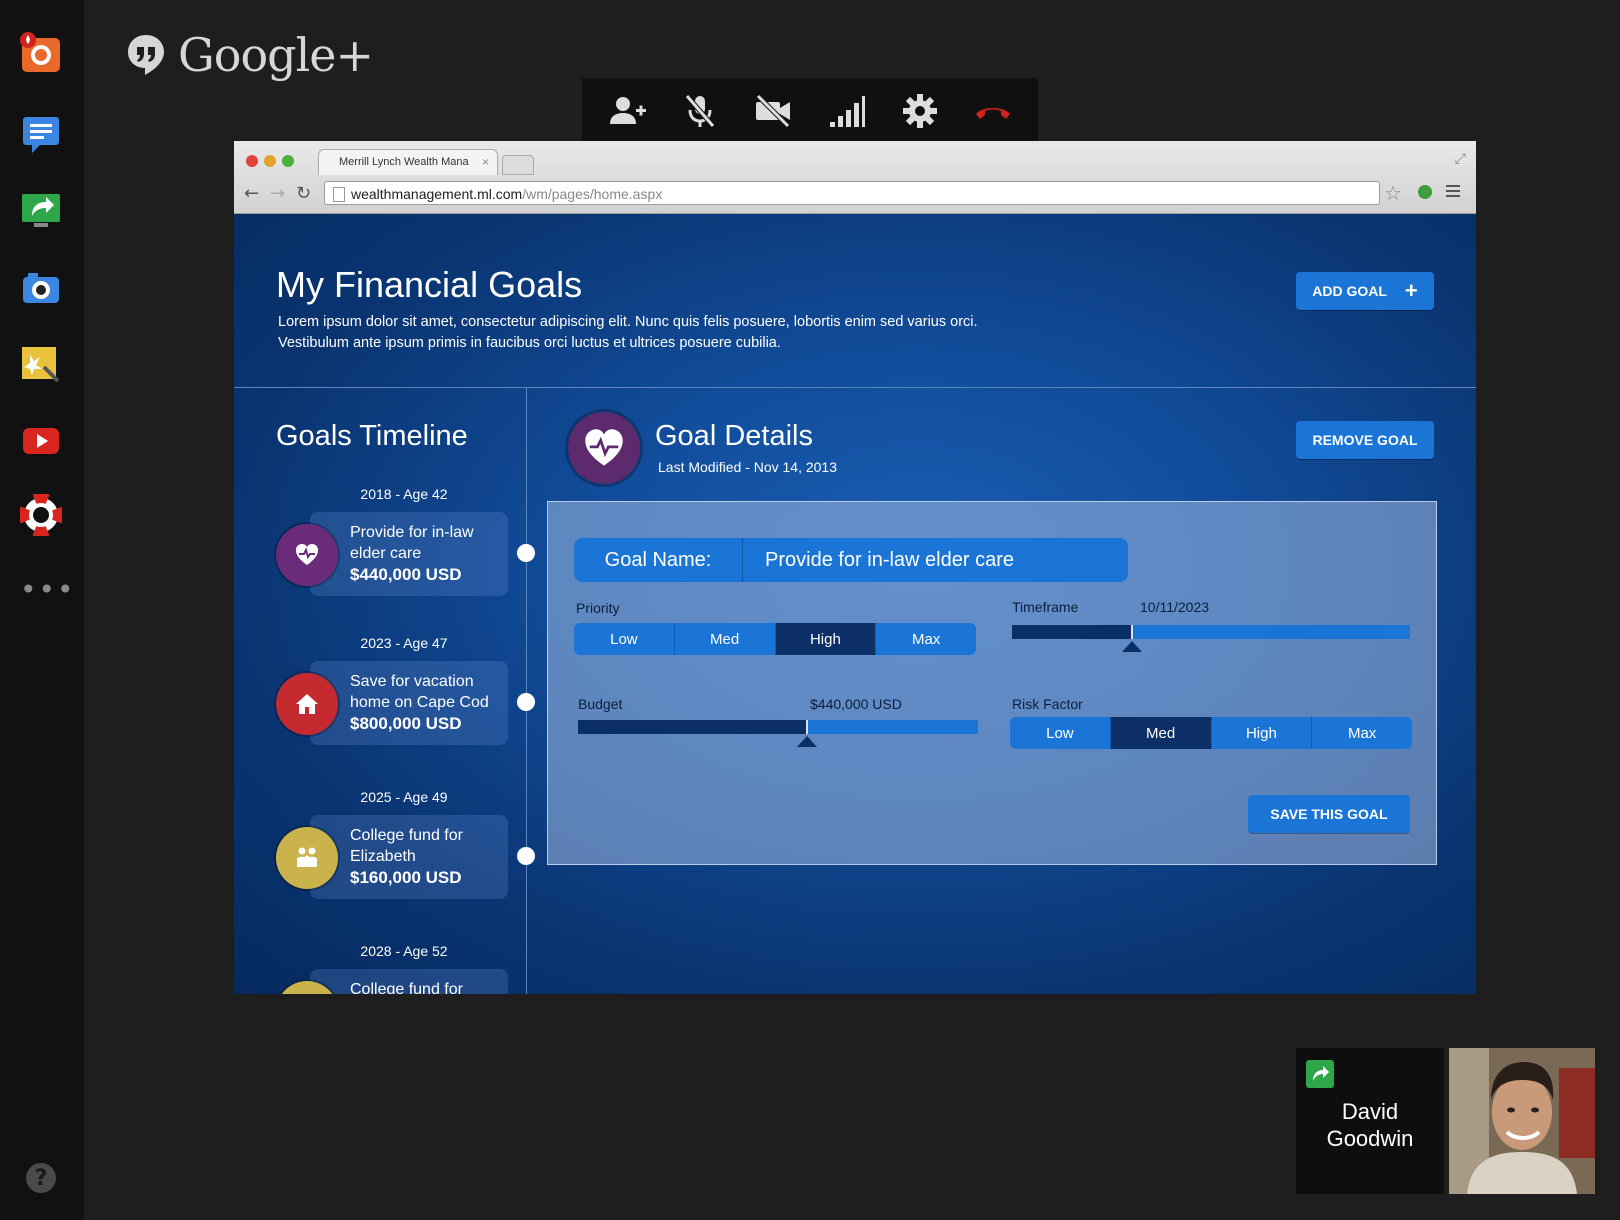 The image size is (1620, 1220). What do you see at coordinates (1047, 704) in the screenshot?
I see `risk-factor-label: Risk Factor` at bounding box center [1047, 704].